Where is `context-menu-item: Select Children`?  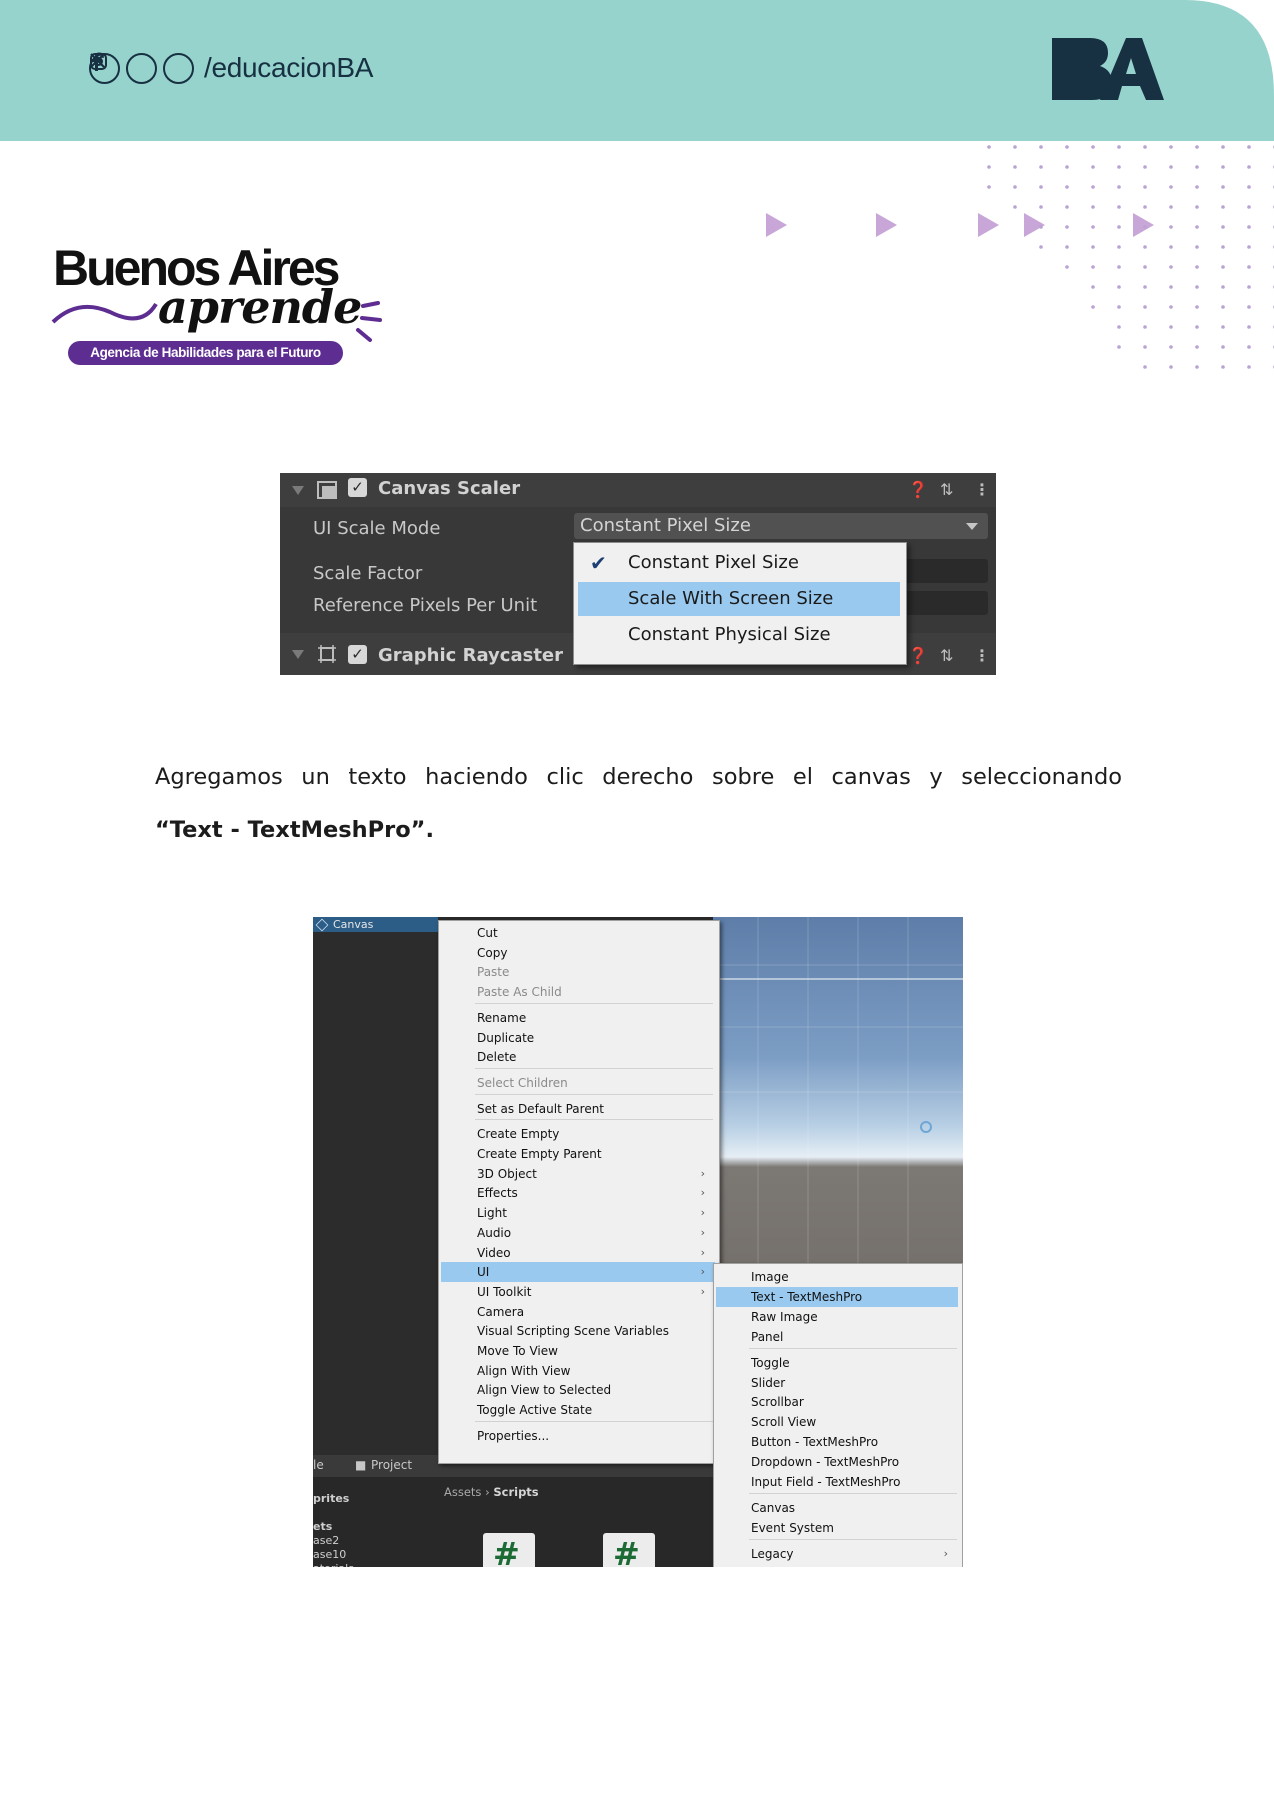 context-menu-item: Select Children is located at coordinates (578, 1083).